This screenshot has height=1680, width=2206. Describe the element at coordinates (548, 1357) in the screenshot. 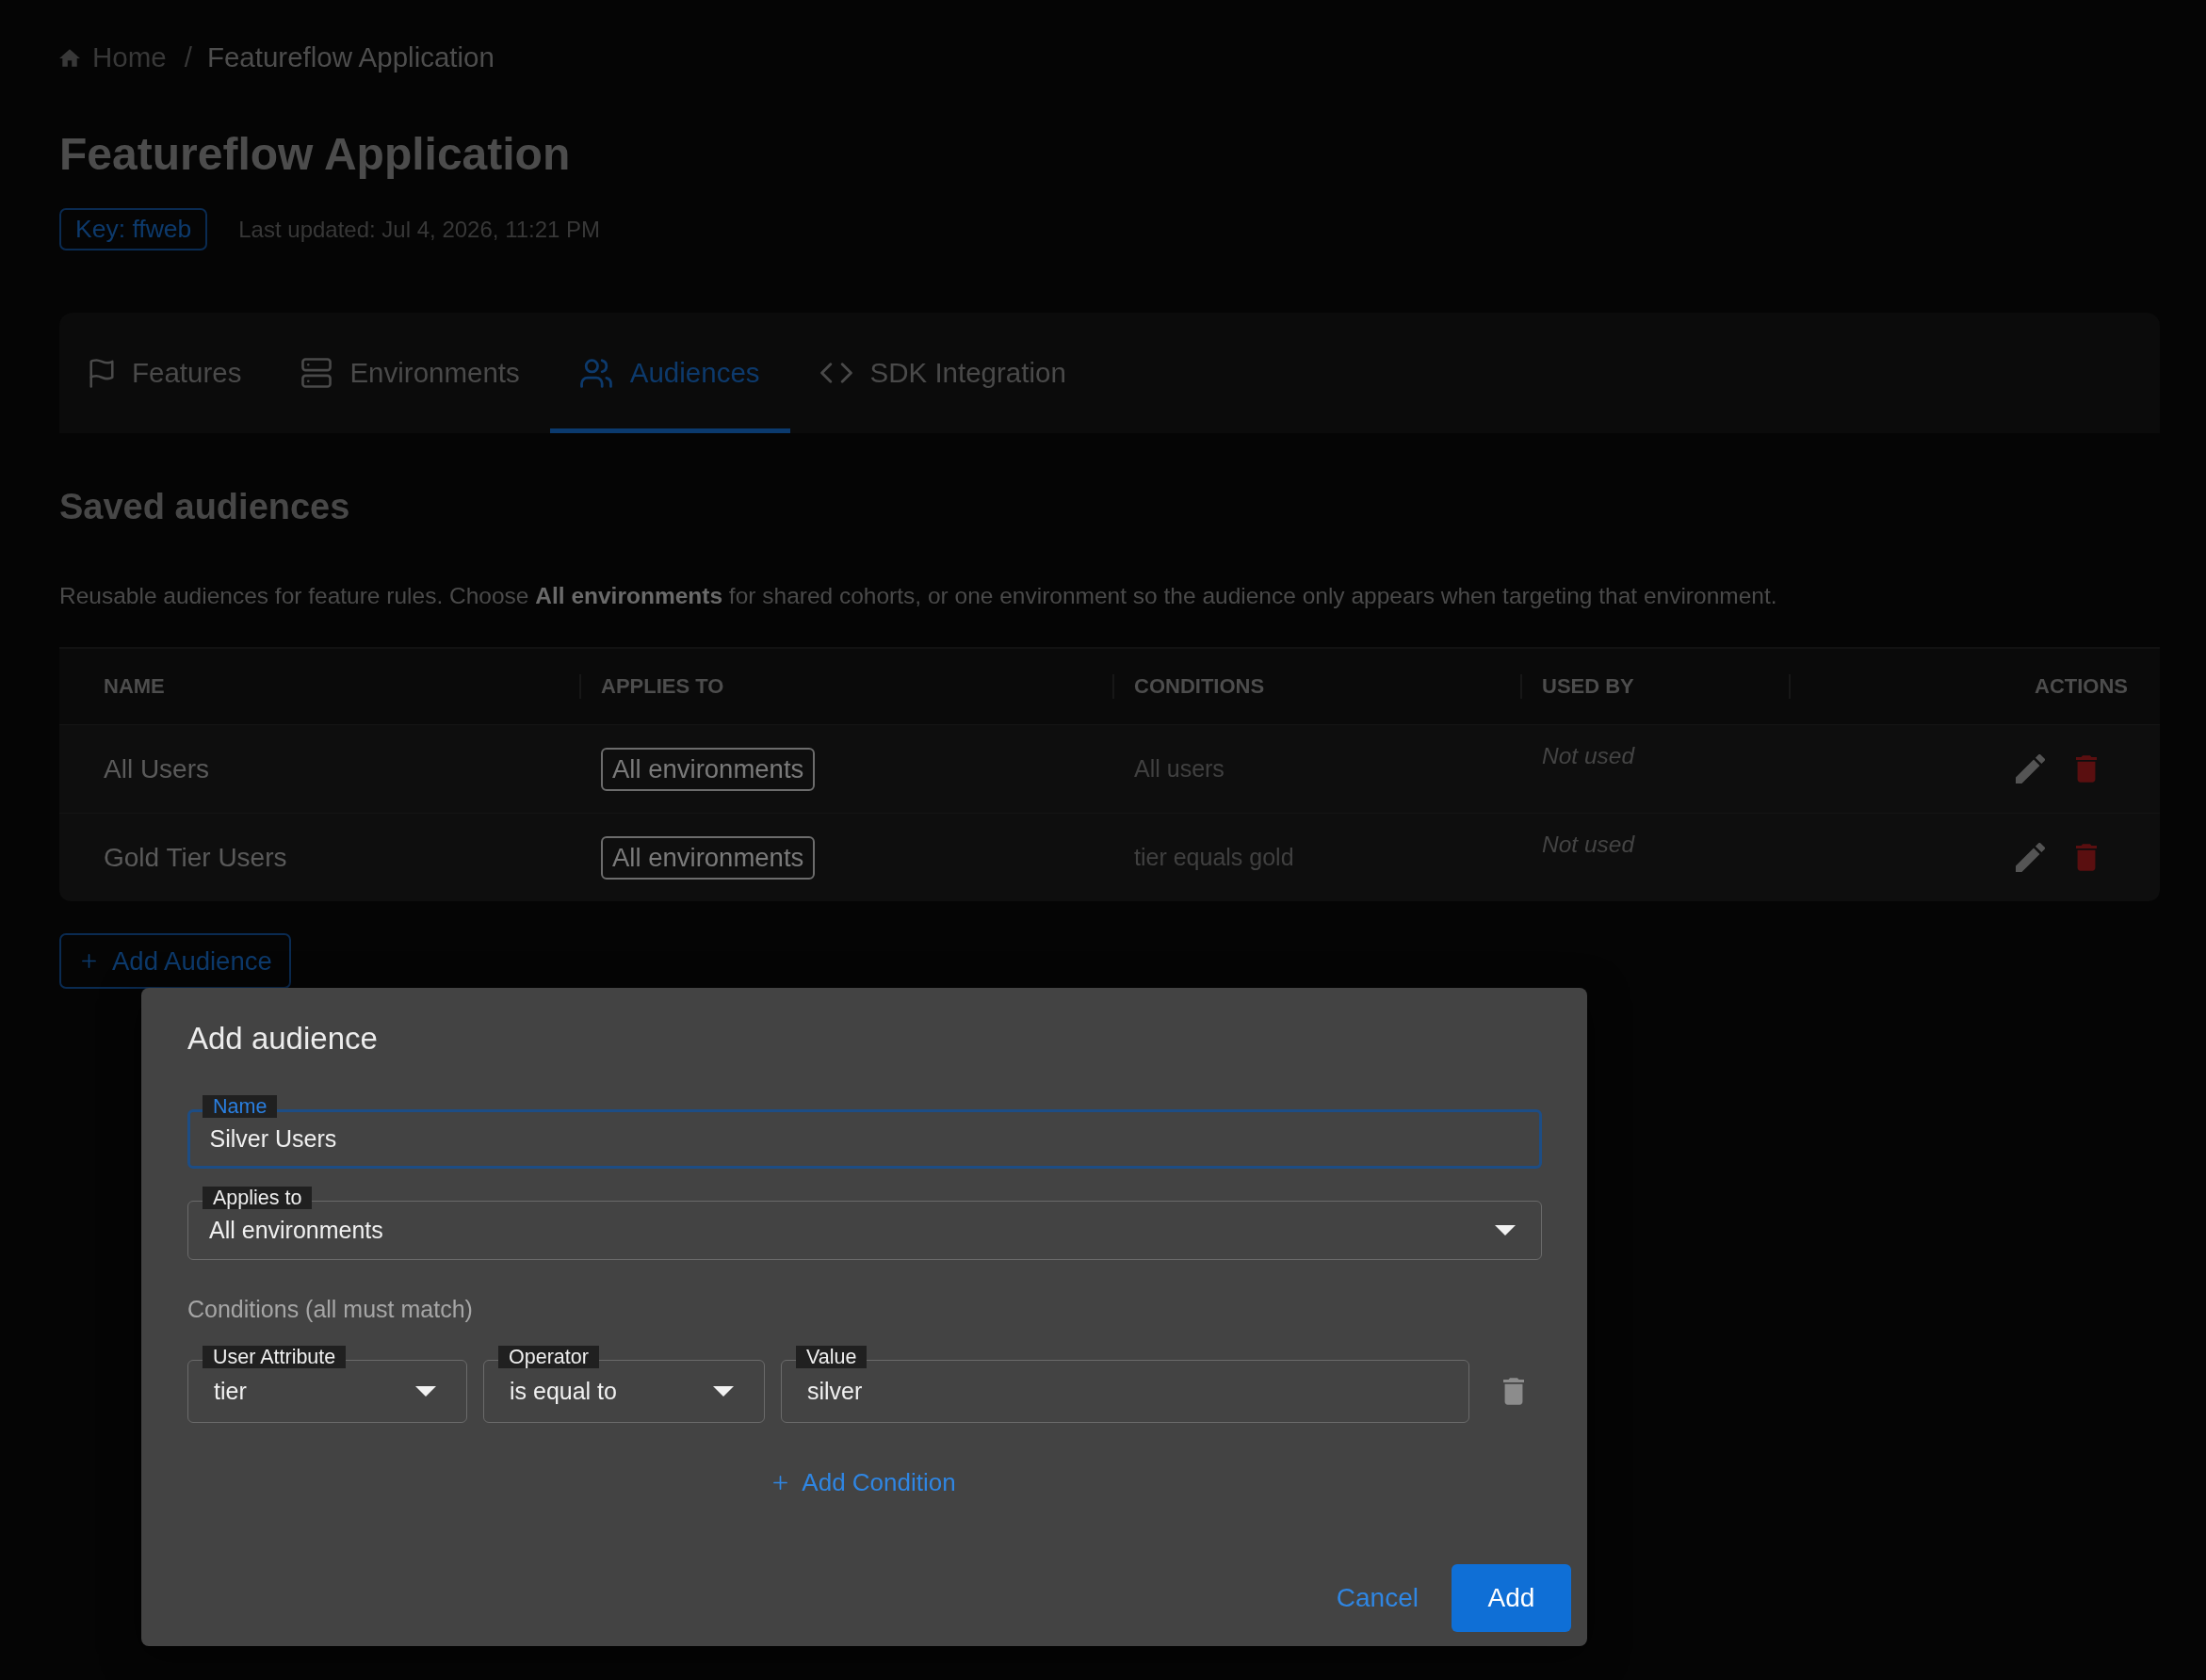

I see `field-label: Operator` at that location.